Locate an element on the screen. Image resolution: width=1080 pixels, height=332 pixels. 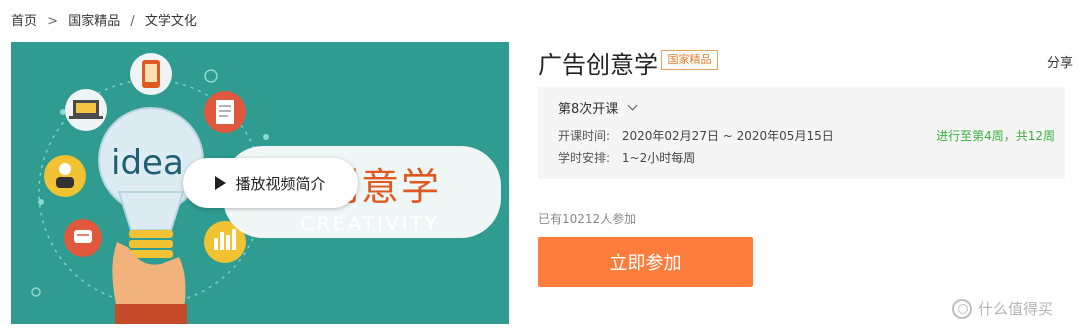
course-time-row: 开课时间: 2020年02月27日 ~ 2020年05月15日 is located at coordinates (696, 135).